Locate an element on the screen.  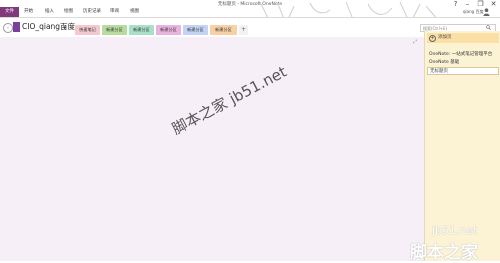
add-section-button: + is located at coordinates (243, 30).